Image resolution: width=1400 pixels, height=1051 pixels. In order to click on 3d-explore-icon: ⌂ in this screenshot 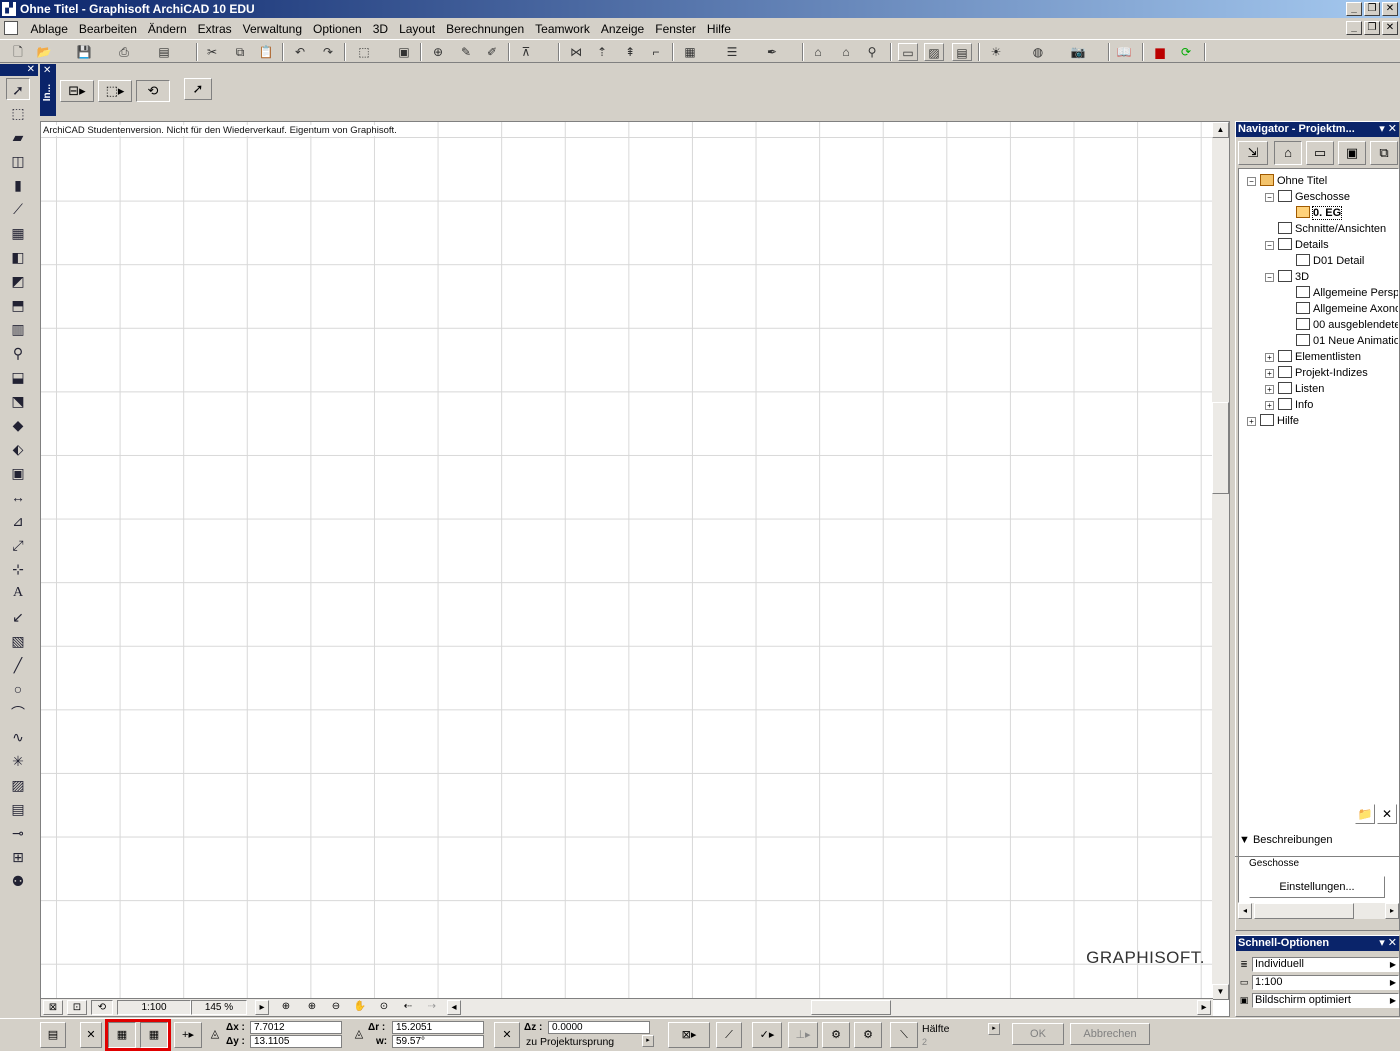, I will do `click(846, 52)`.